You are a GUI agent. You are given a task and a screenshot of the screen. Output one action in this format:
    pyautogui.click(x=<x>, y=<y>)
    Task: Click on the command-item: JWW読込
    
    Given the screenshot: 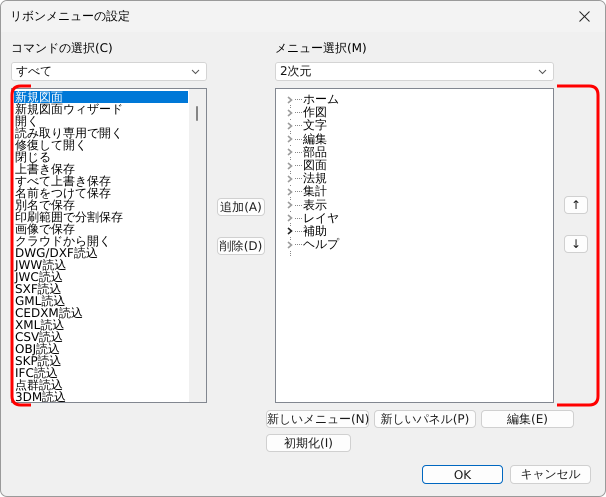 What is the action you would take?
    pyautogui.click(x=101, y=265)
    